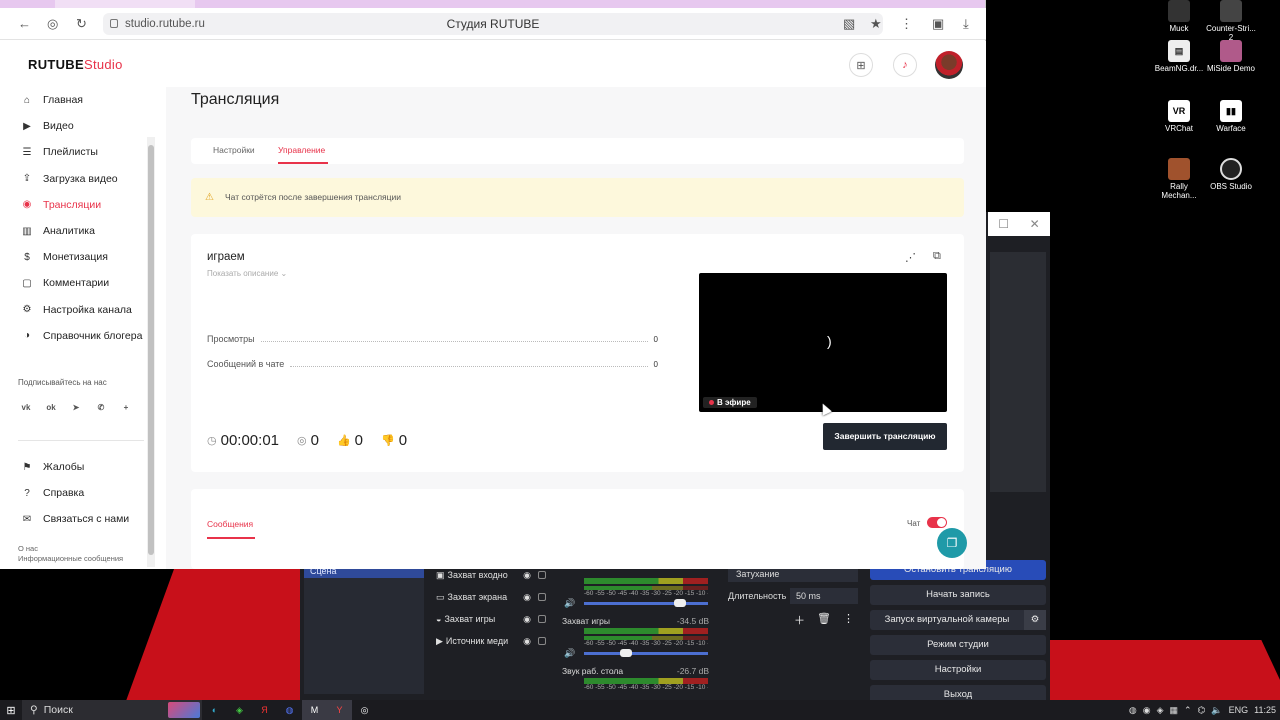  What do you see at coordinates (958, 595) in the screenshot?
I see `start-recording-button: Начать запись` at bounding box center [958, 595].